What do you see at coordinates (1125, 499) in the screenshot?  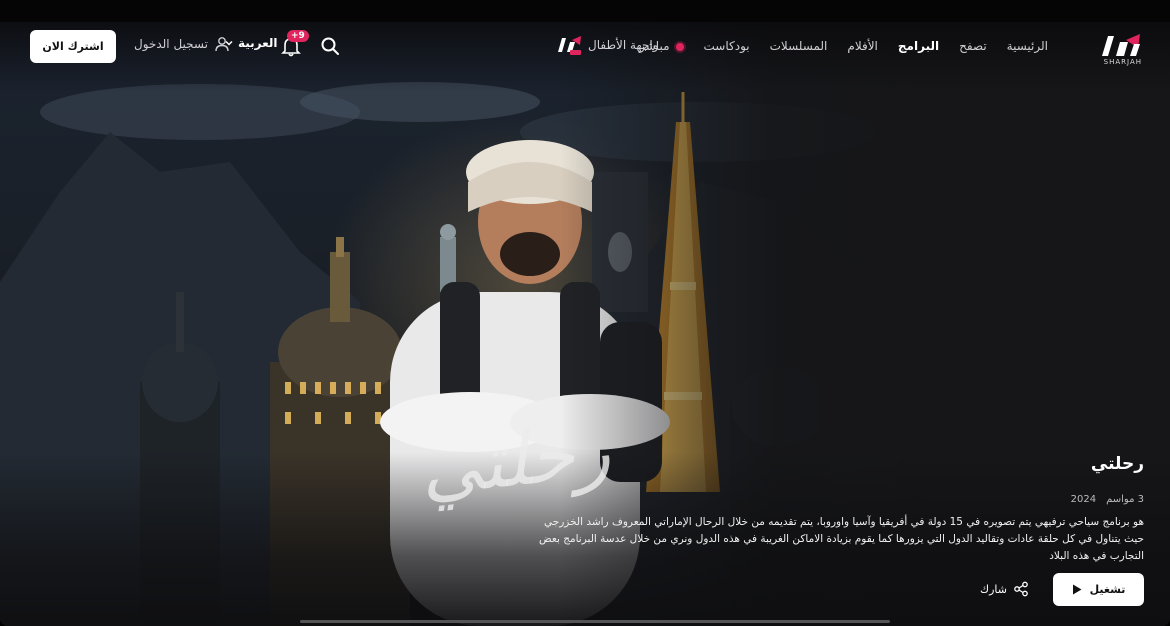 I see `show-seasons: 3 مواسم` at bounding box center [1125, 499].